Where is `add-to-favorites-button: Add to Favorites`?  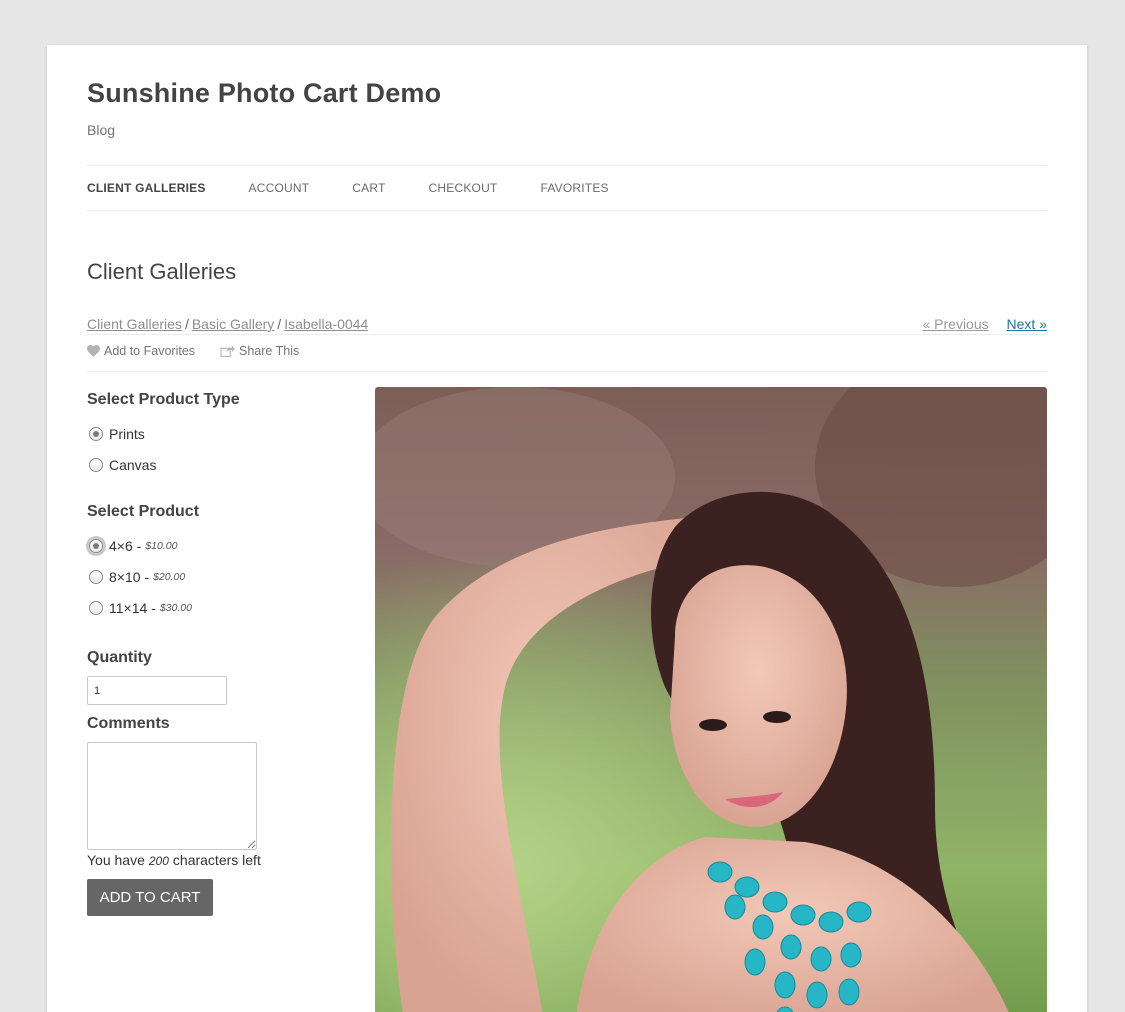
add-to-favorites-button: Add to Favorites is located at coordinates (141, 351).